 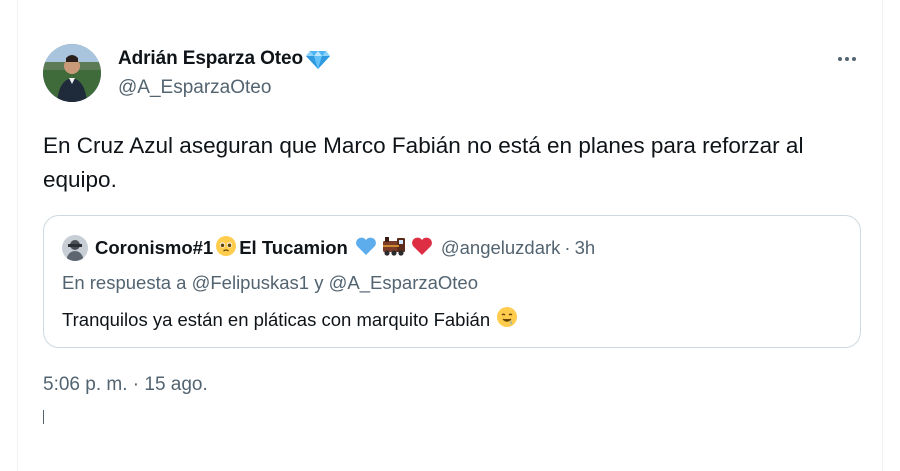 What do you see at coordinates (226, 248) in the screenshot?
I see `pleading-face-icon` at bounding box center [226, 248].